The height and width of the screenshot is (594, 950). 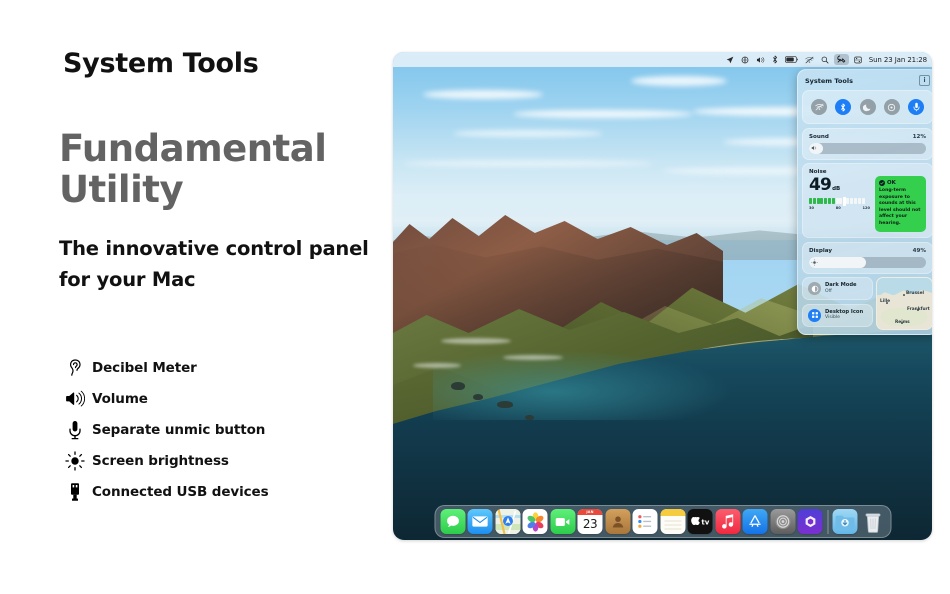 I want to click on quick-toggles-row, so click(x=867, y=107).